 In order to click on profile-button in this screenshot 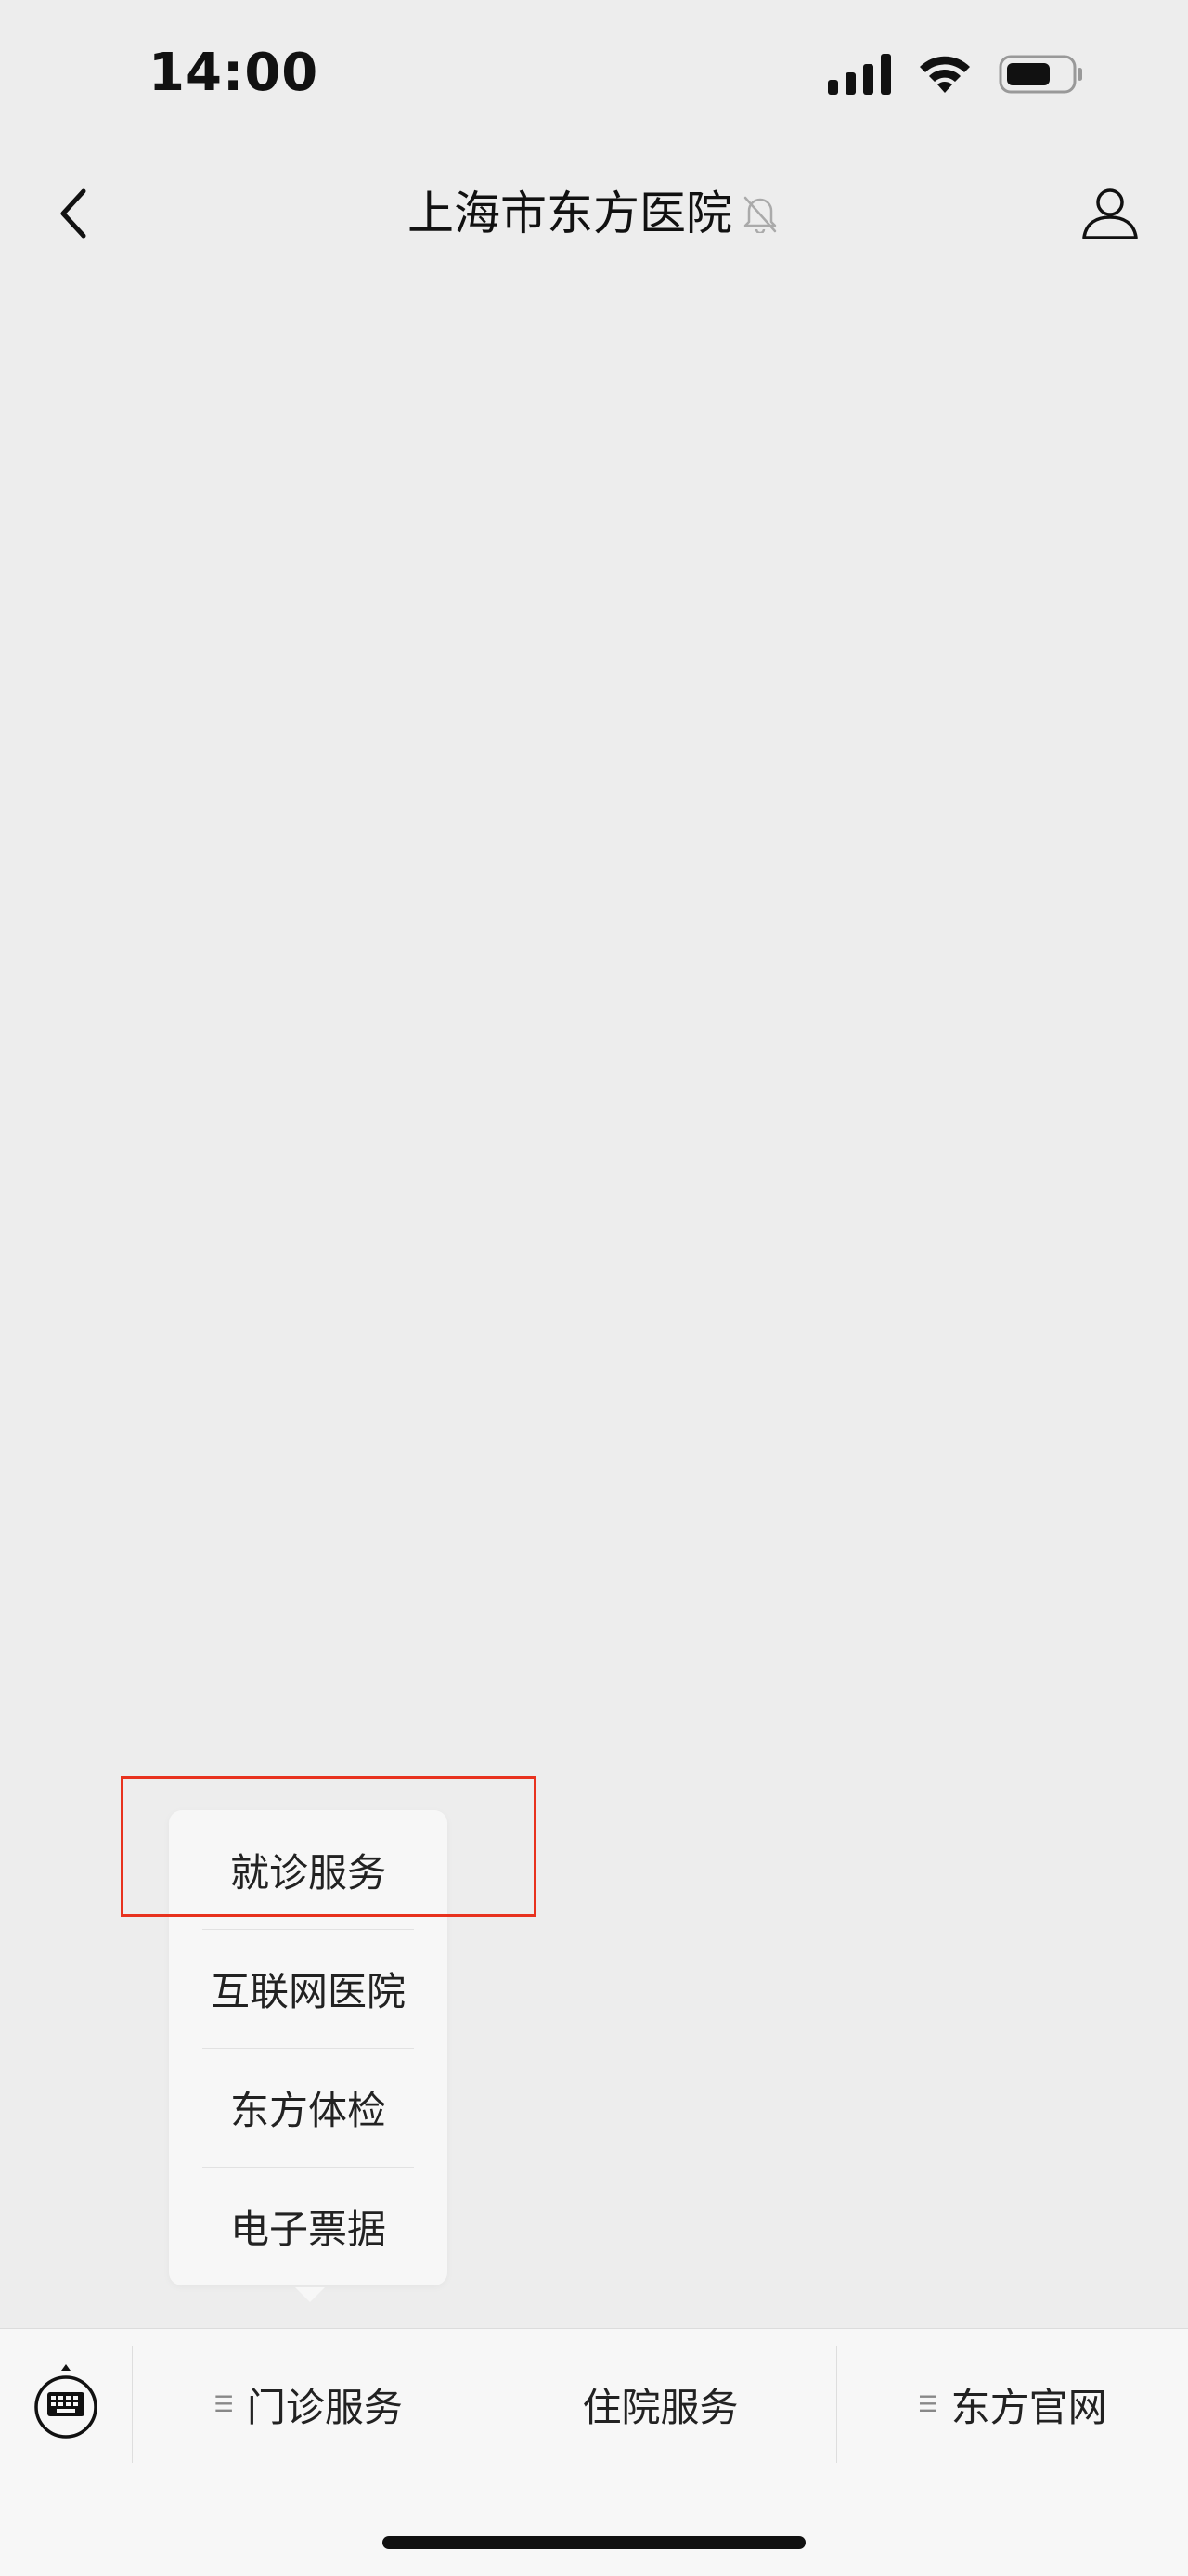, I will do `click(1110, 215)`.